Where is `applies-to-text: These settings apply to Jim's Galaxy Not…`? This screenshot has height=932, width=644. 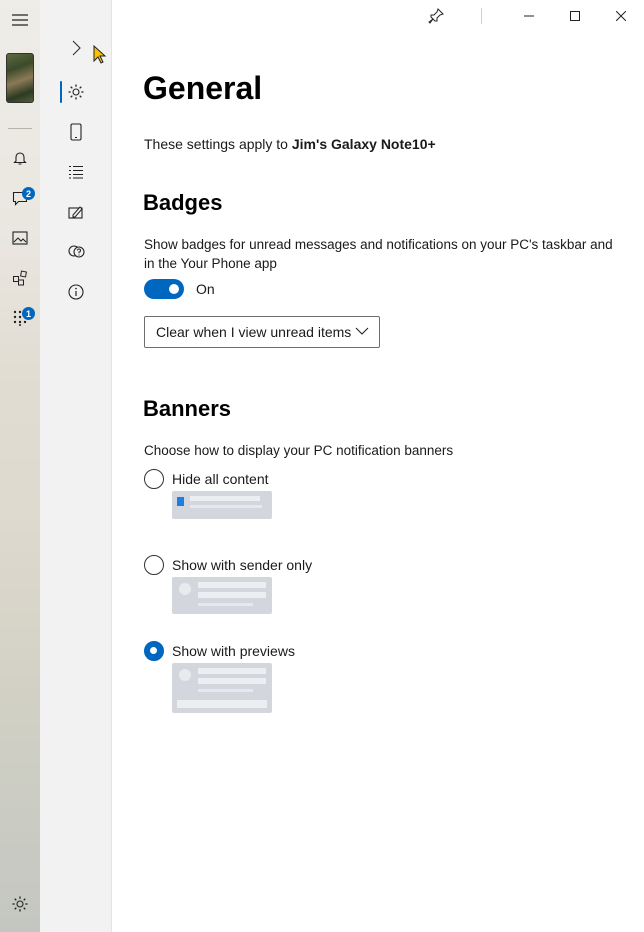 applies-to-text: These settings apply to Jim's Galaxy Not… is located at coordinates (290, 144).